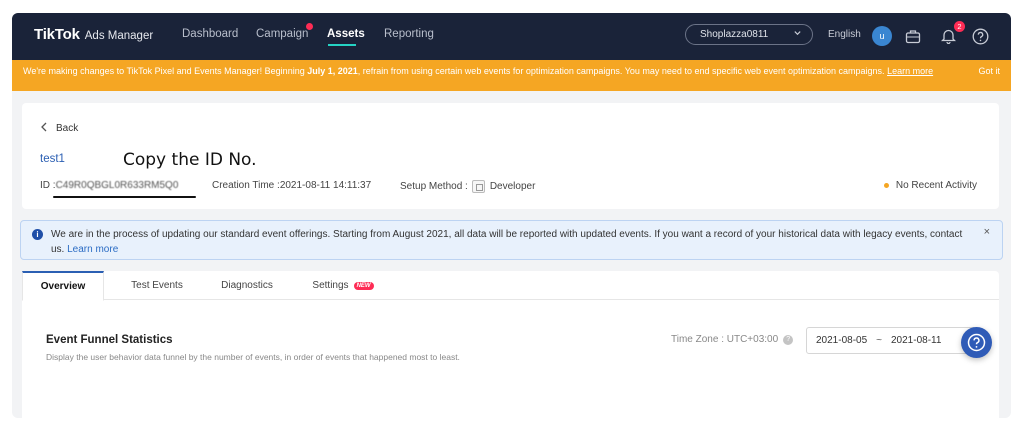 The width and height of the screenshot is (1024, 427). What do you see at coordinates (987, 232) in the screenshot?
I see `close-icon: ×` at bounding box center [987, 232].